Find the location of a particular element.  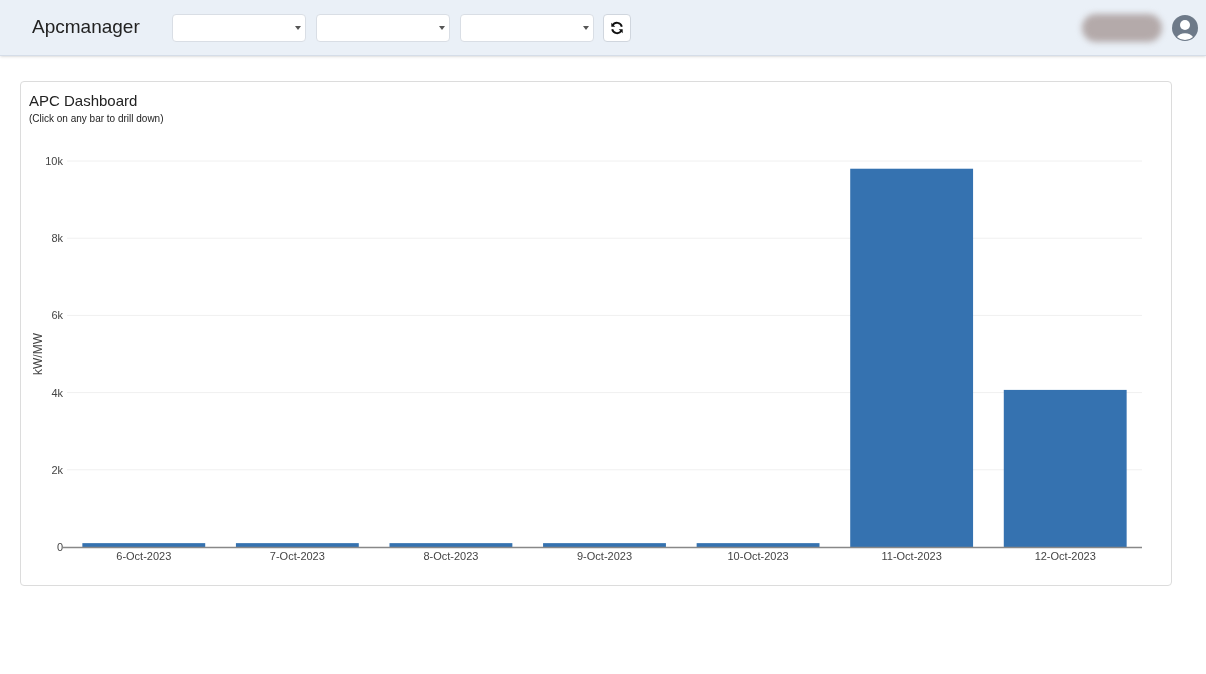

y-tick-label: 0 is located at coordinates (59, 547).